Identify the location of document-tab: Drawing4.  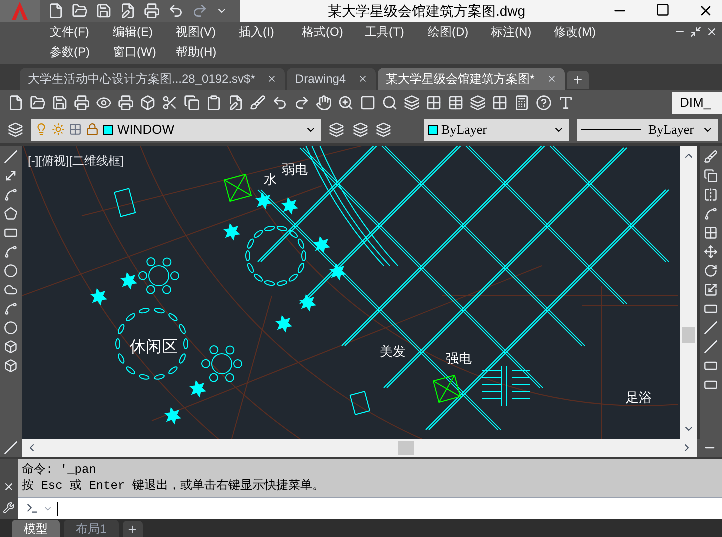
(331, 79).